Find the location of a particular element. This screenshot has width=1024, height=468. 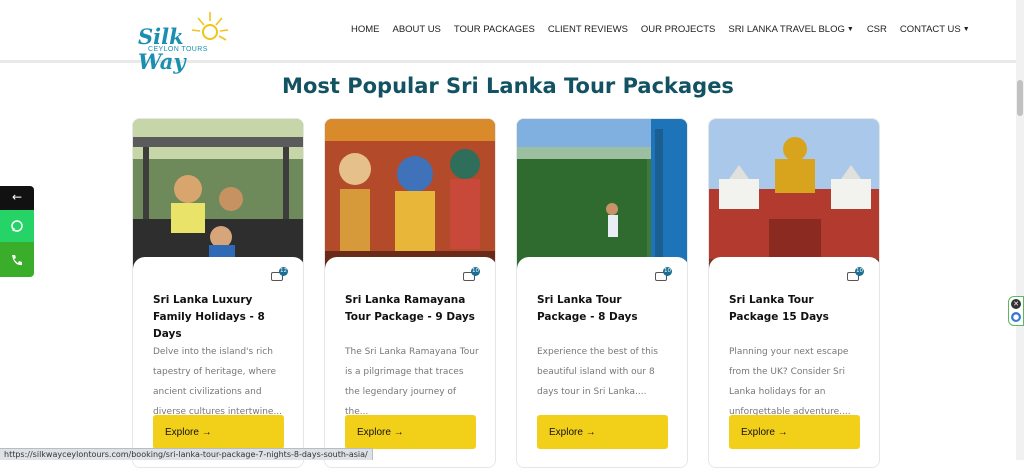

site-logo: Silk Way CEYLON TOURS is located at coordinates (186, 41).